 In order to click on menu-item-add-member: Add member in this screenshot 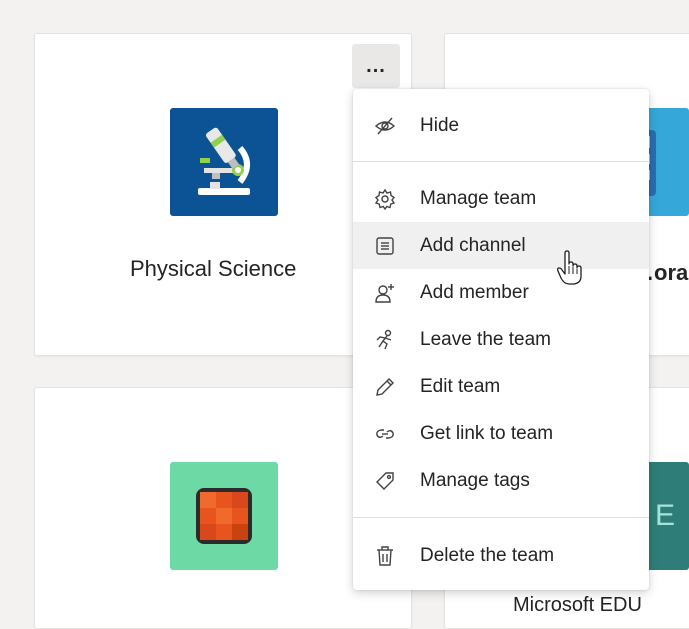, I will do `click(501, 292)`.